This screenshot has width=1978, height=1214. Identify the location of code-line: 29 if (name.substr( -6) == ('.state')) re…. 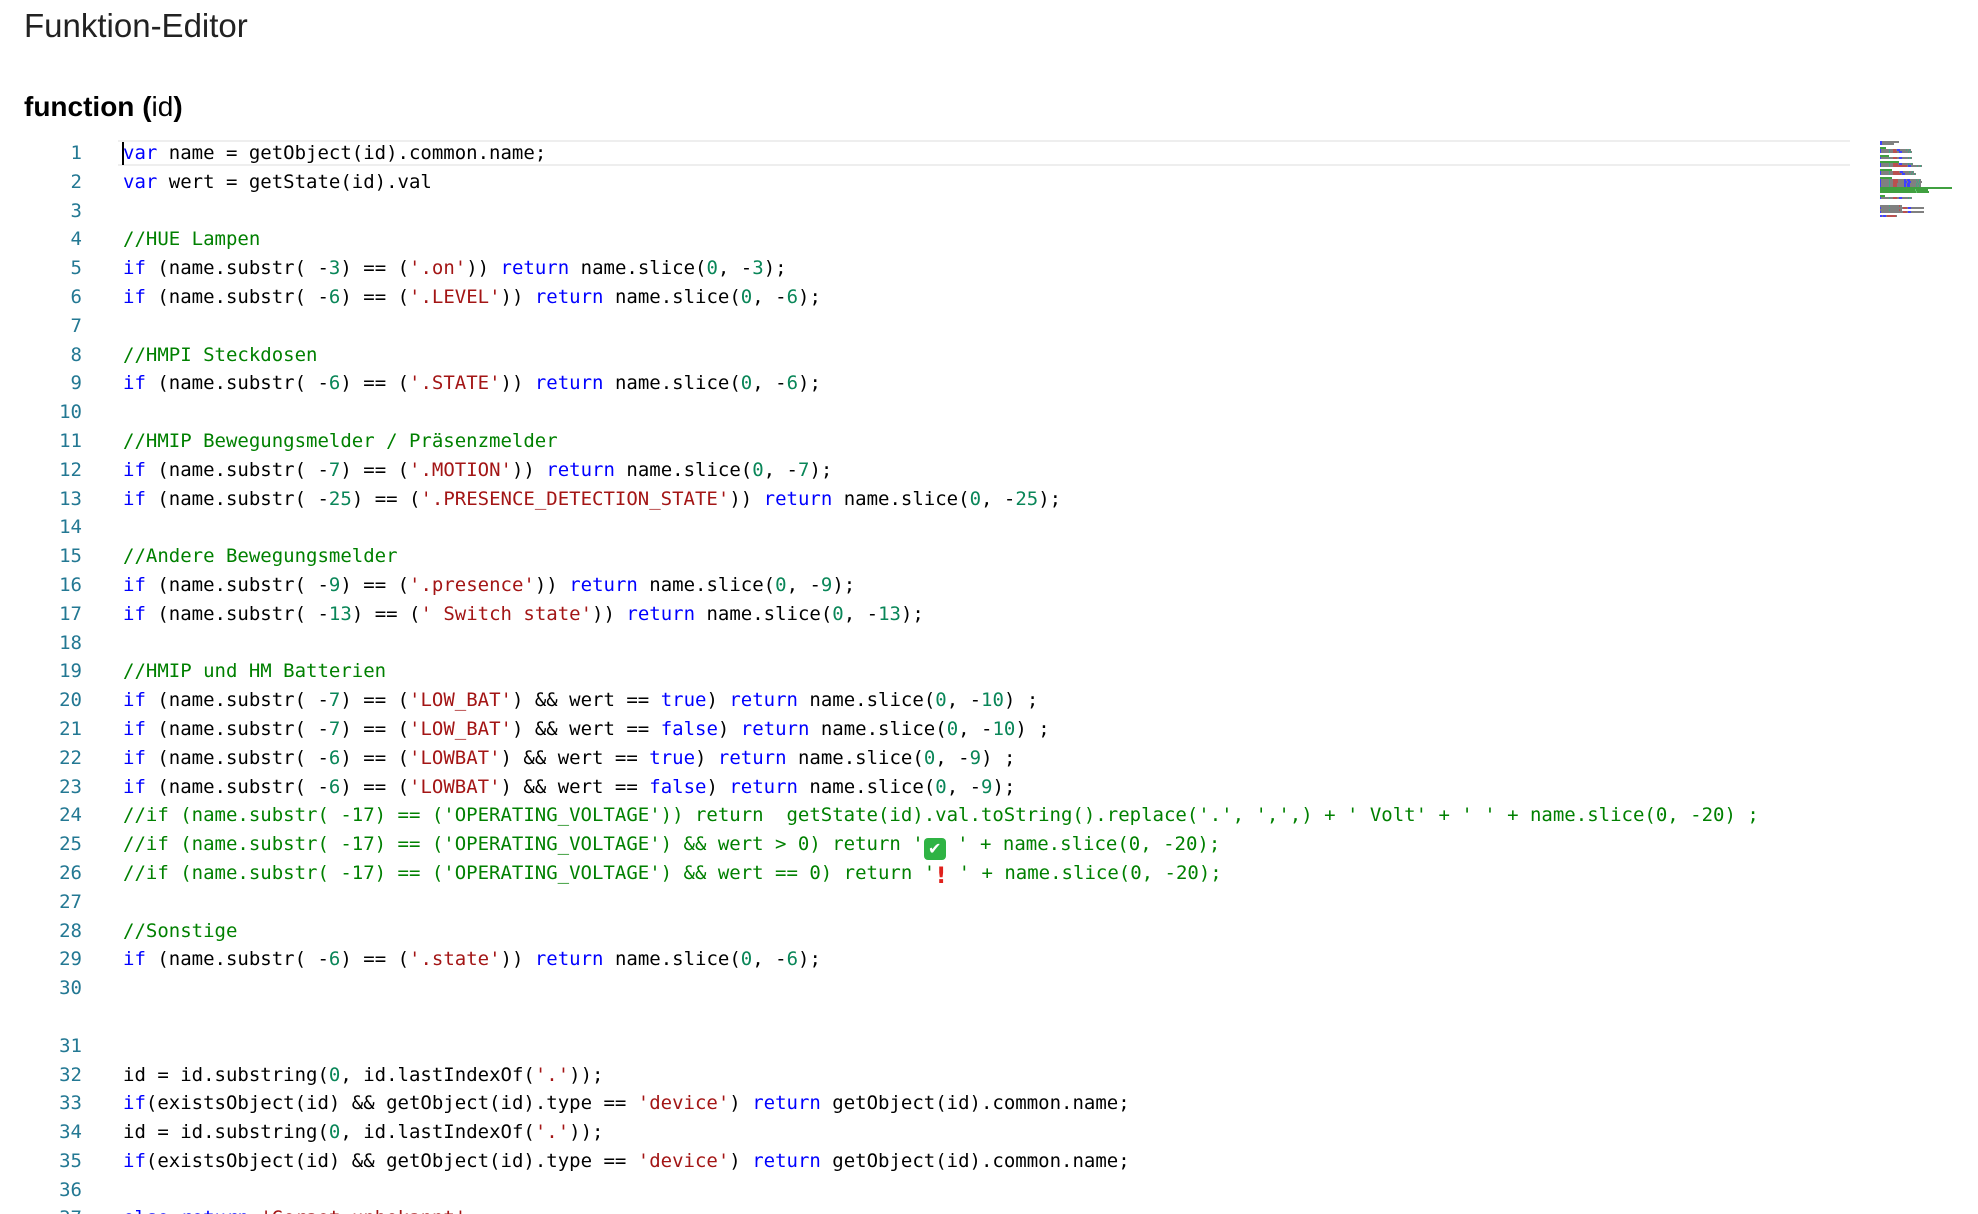
(989, 959).